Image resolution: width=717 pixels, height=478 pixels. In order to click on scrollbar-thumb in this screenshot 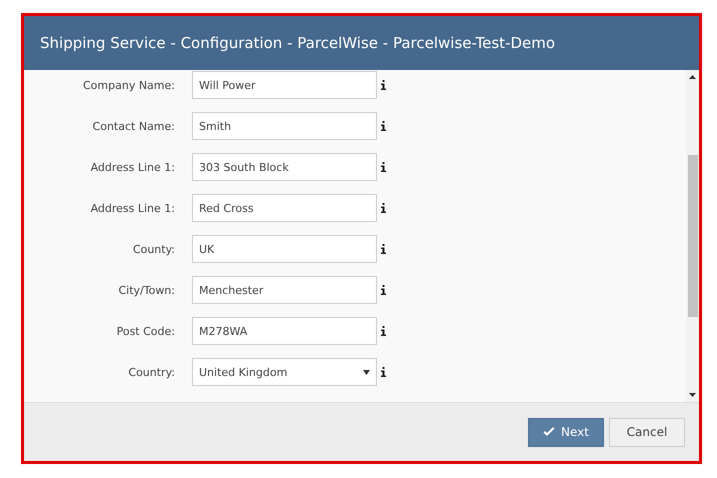, I will do `click(693, 236)`.